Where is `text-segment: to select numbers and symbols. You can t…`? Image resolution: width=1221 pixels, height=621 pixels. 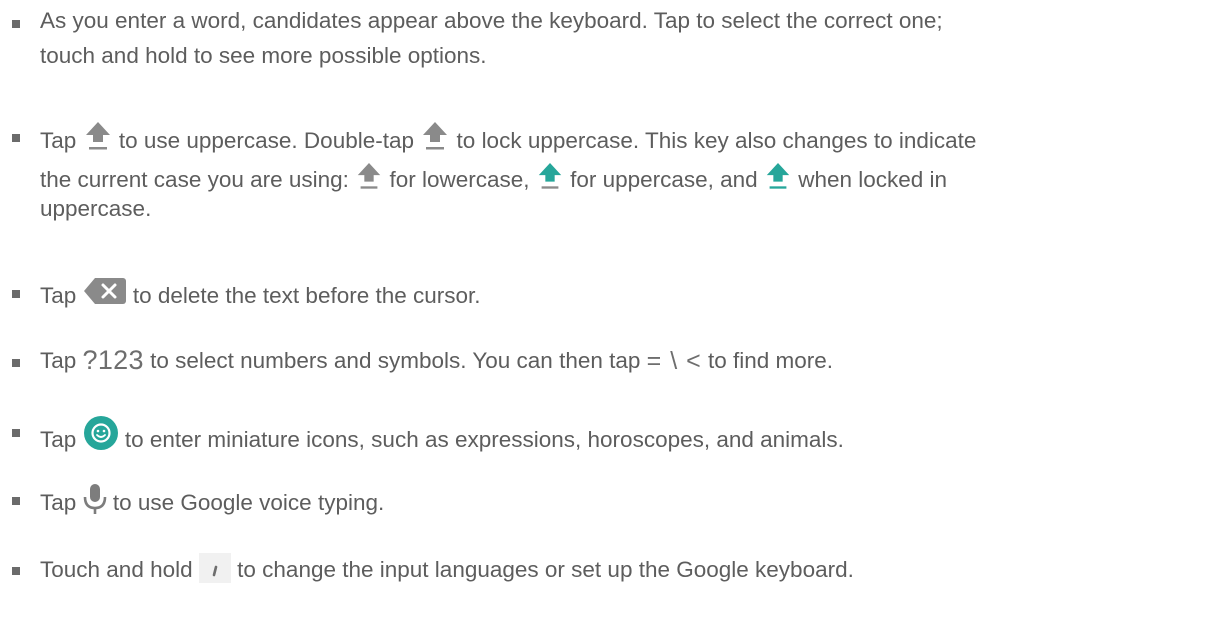 text-segment: to select numbers and symbols. You can t… is located at coordinates (395, 360).